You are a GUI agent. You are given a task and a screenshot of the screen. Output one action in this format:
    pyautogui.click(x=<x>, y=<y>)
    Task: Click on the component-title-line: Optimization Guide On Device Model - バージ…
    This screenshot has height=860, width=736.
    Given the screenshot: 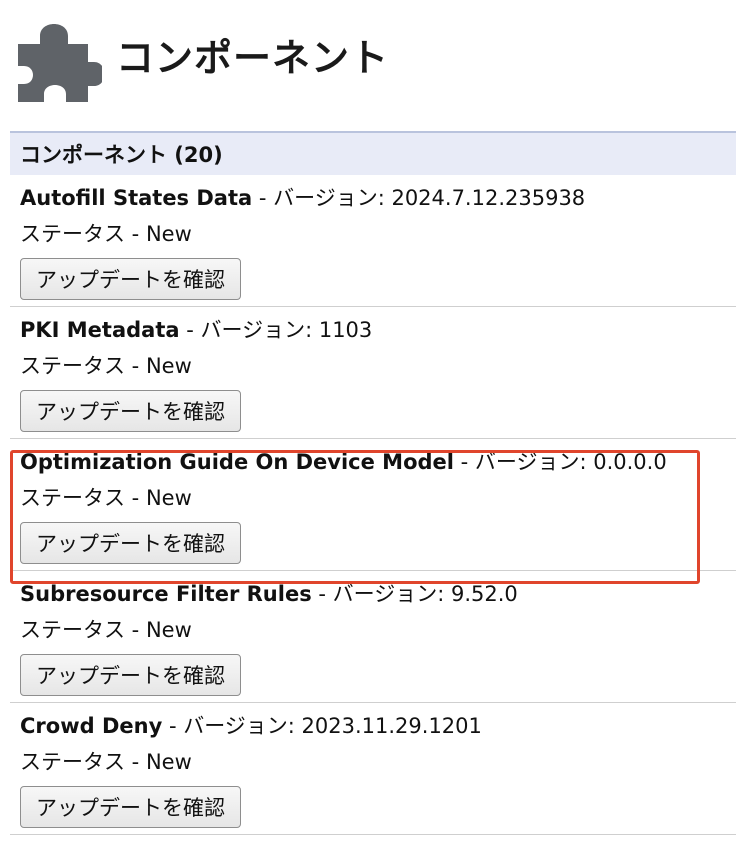 What is the action you would take?
    pyautogui.click(x=378, y=462)
    